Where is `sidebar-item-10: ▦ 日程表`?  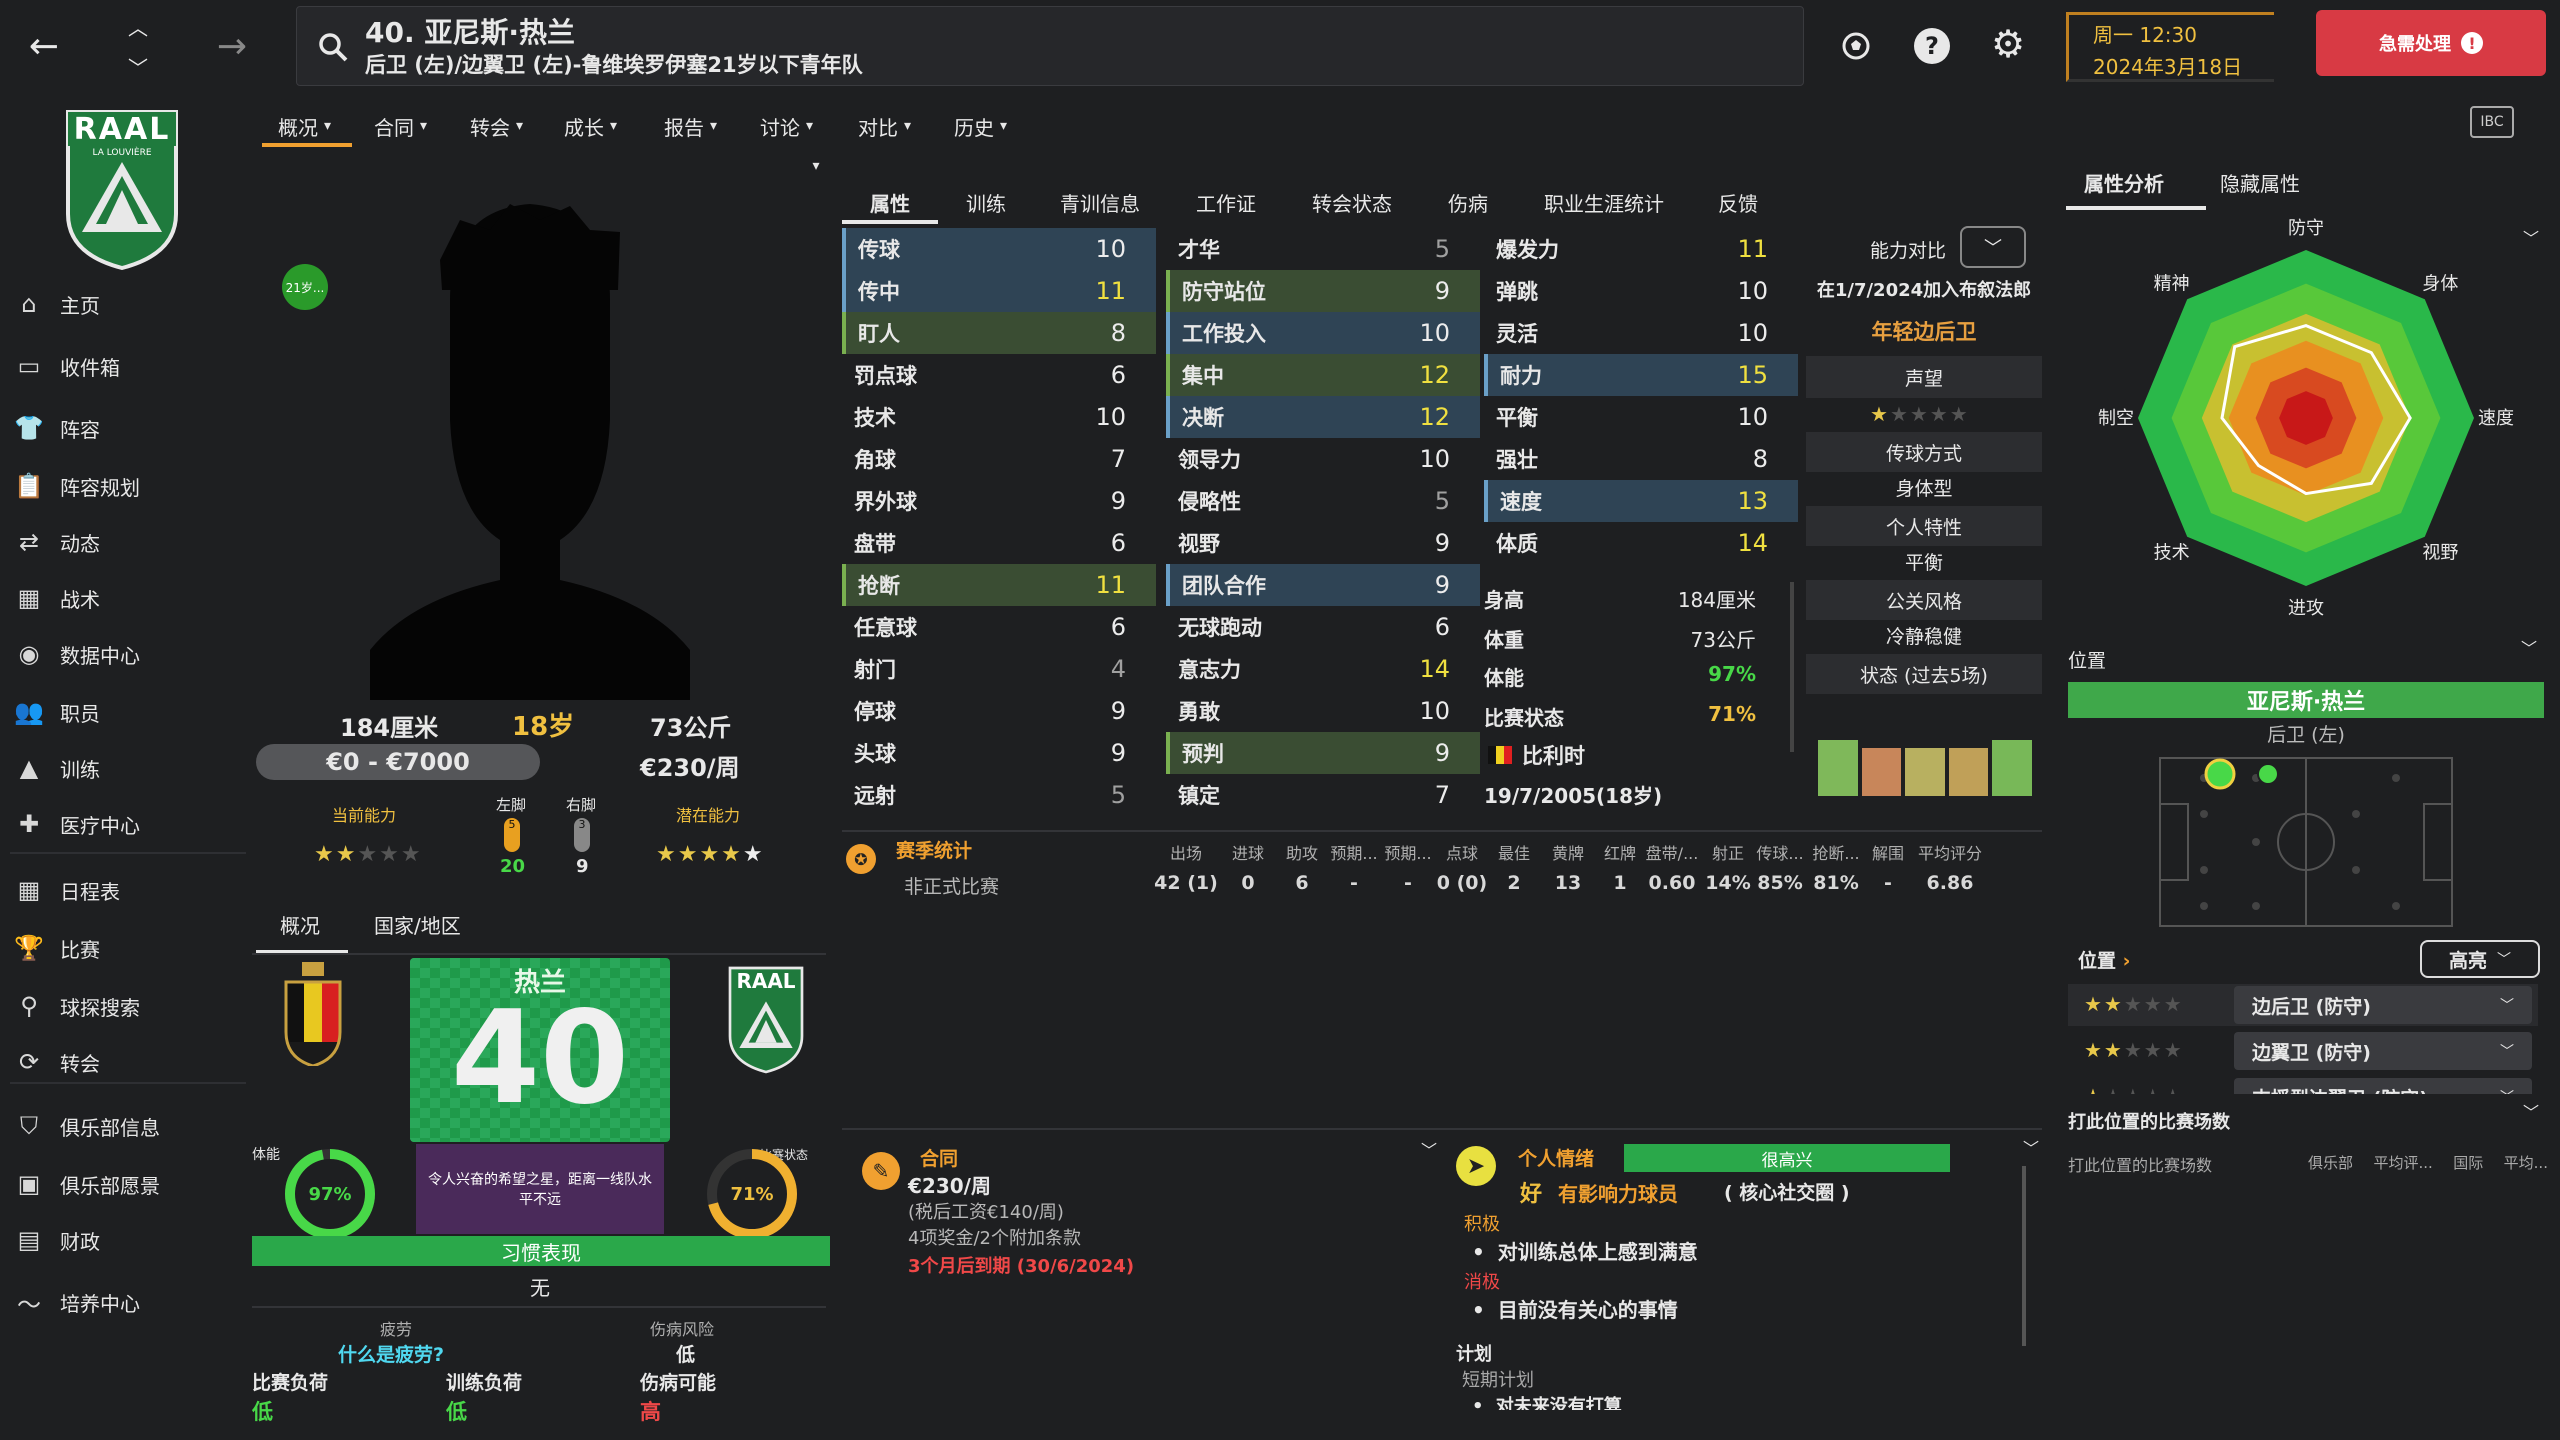
sidebar-item-10: ▦ 日程表 is located at coordinates (67, 890).